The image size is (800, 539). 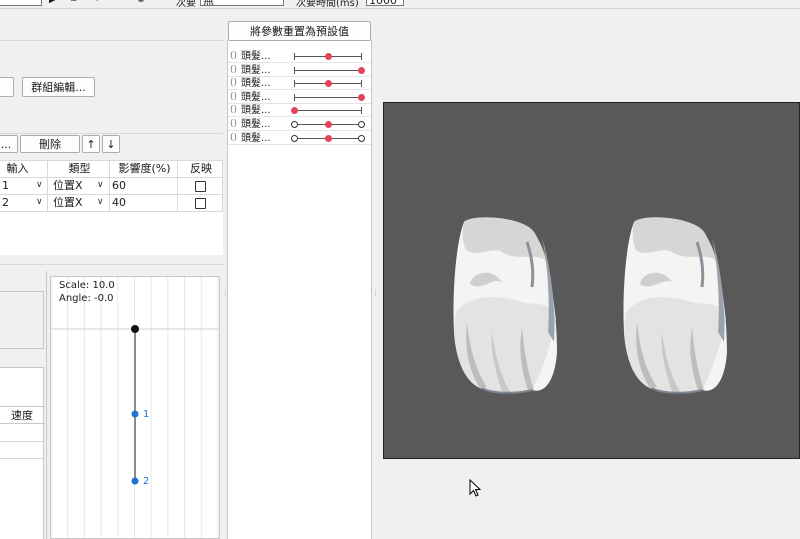 I want to click on record-icon: ◉, so click(x=141, y=2).